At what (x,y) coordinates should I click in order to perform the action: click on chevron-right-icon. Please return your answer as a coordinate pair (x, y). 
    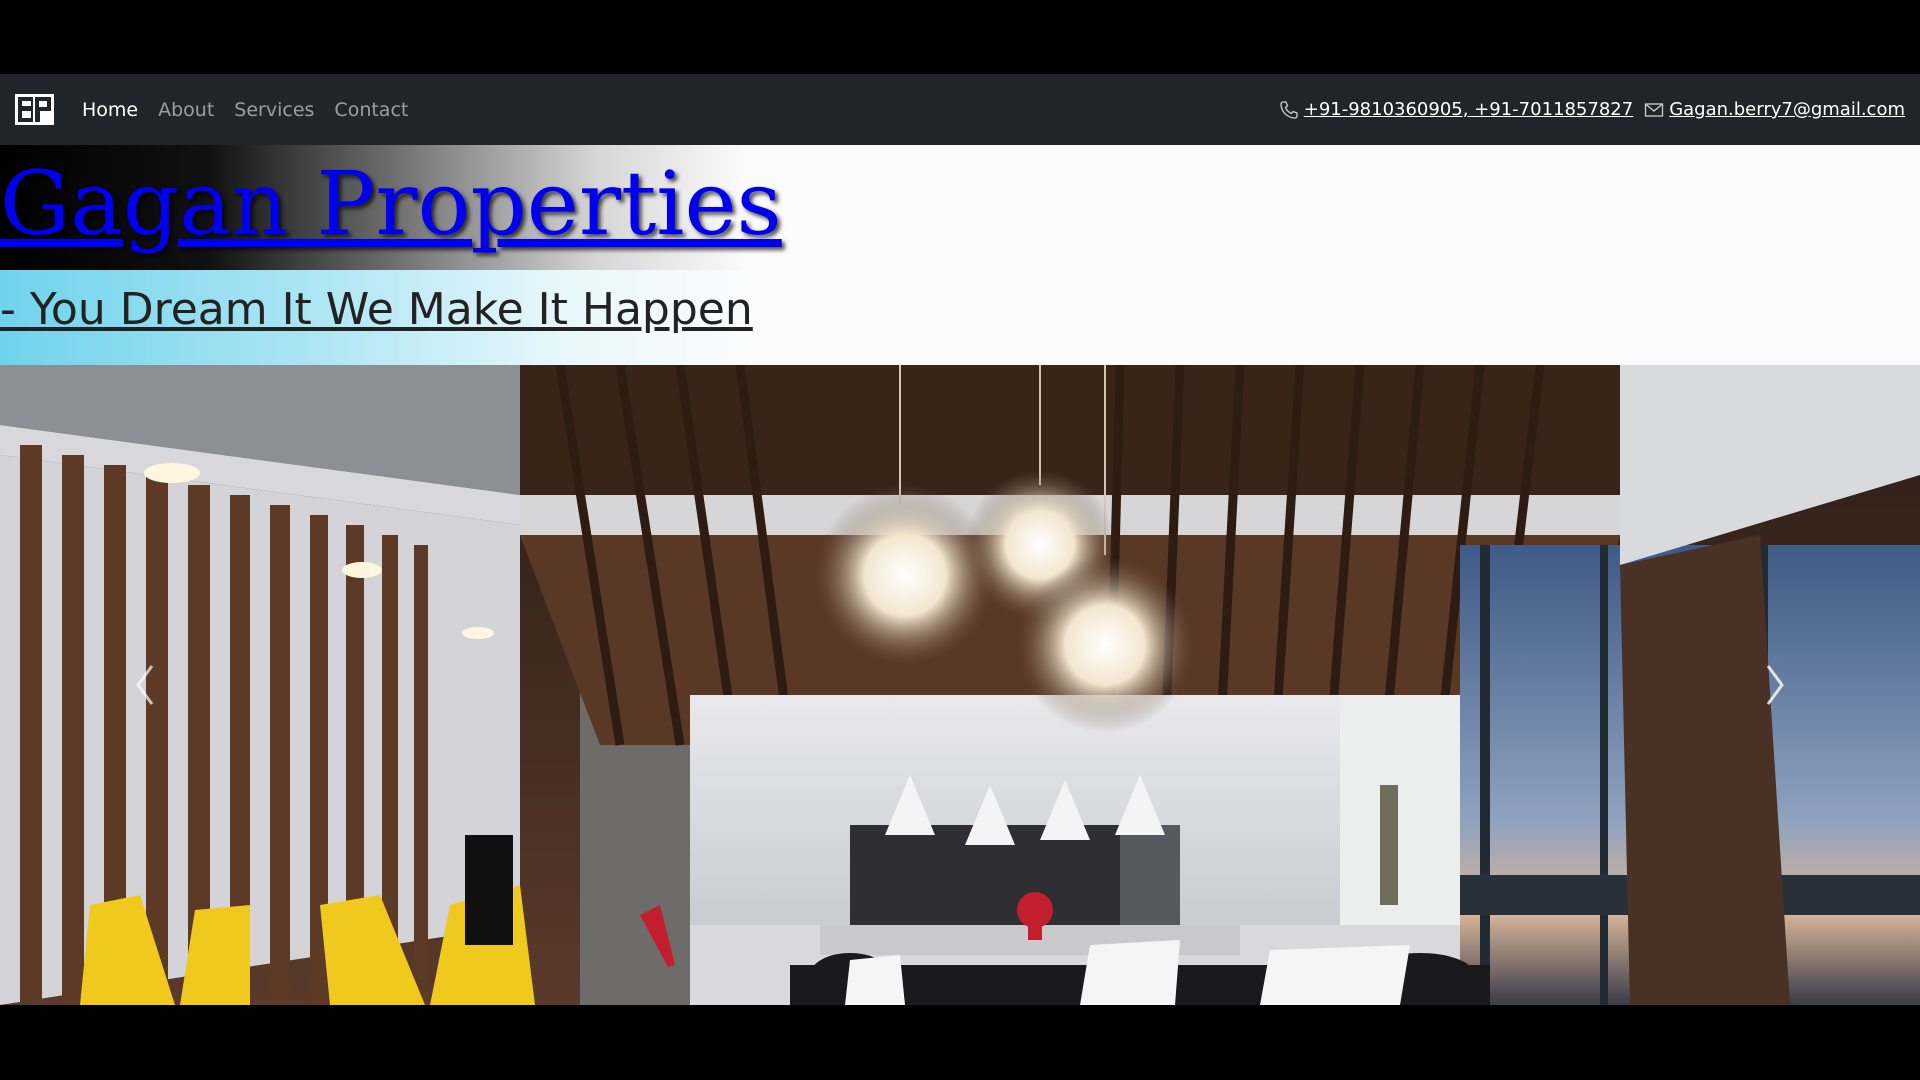
    Looking at the image, I should click on (1775, 685).